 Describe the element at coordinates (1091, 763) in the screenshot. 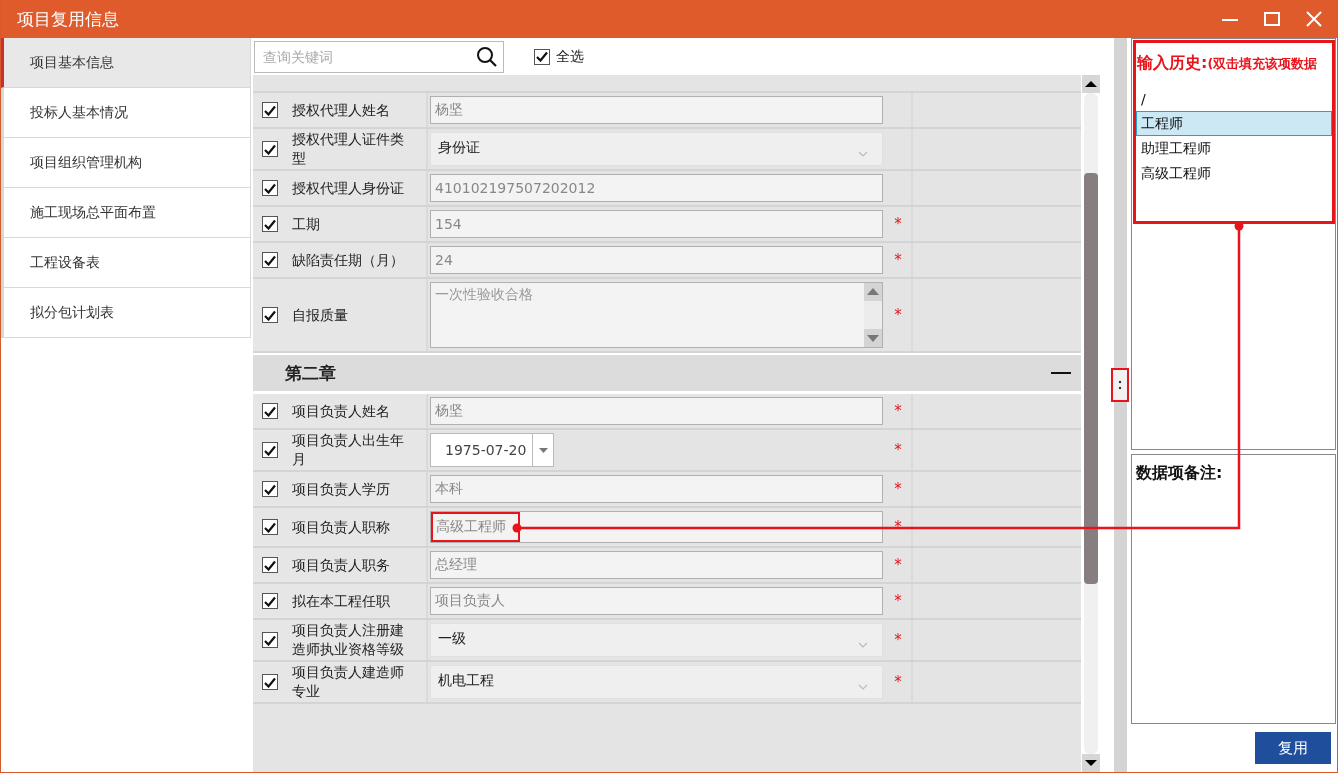

I see `scroll-down-icon` at that location.